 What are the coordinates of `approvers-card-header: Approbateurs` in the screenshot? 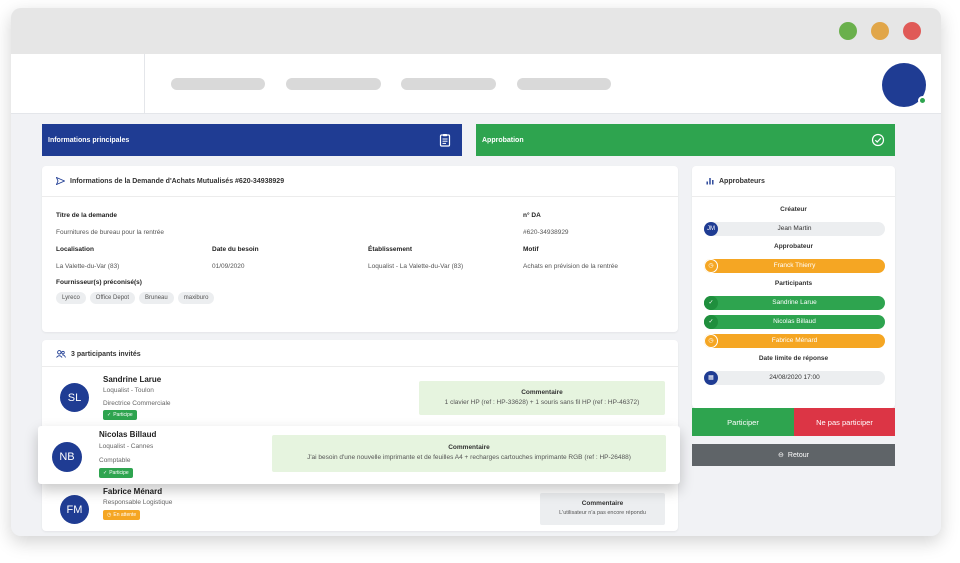 It's located at (735, 181).